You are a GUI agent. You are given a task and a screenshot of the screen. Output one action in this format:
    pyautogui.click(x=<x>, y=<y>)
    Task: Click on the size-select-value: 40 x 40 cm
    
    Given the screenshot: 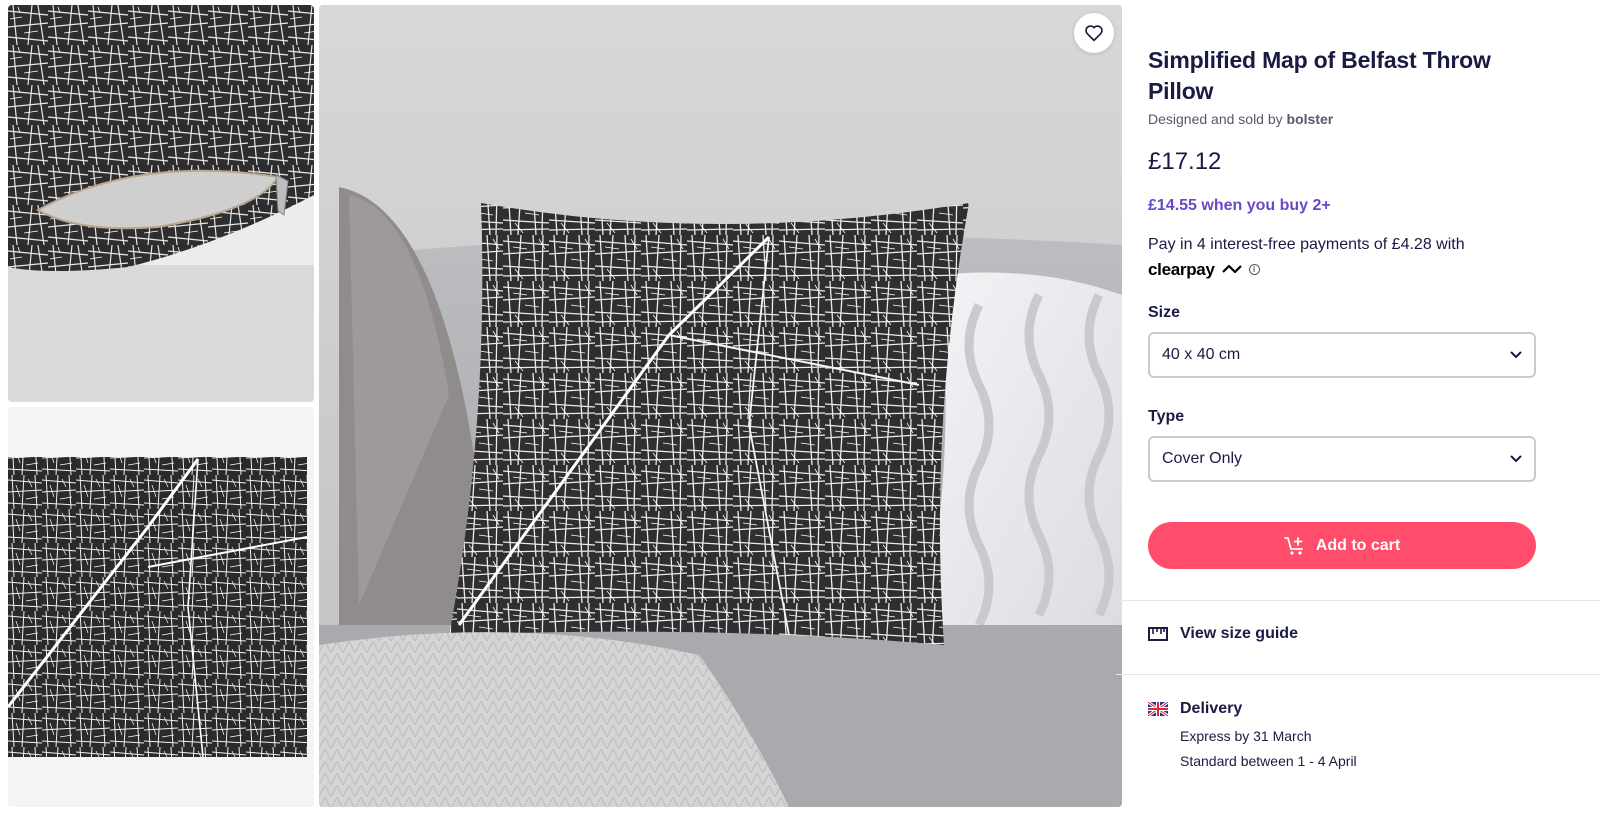 What is the action you would take?
    pyautogui.click(x=1201, y=354)
    